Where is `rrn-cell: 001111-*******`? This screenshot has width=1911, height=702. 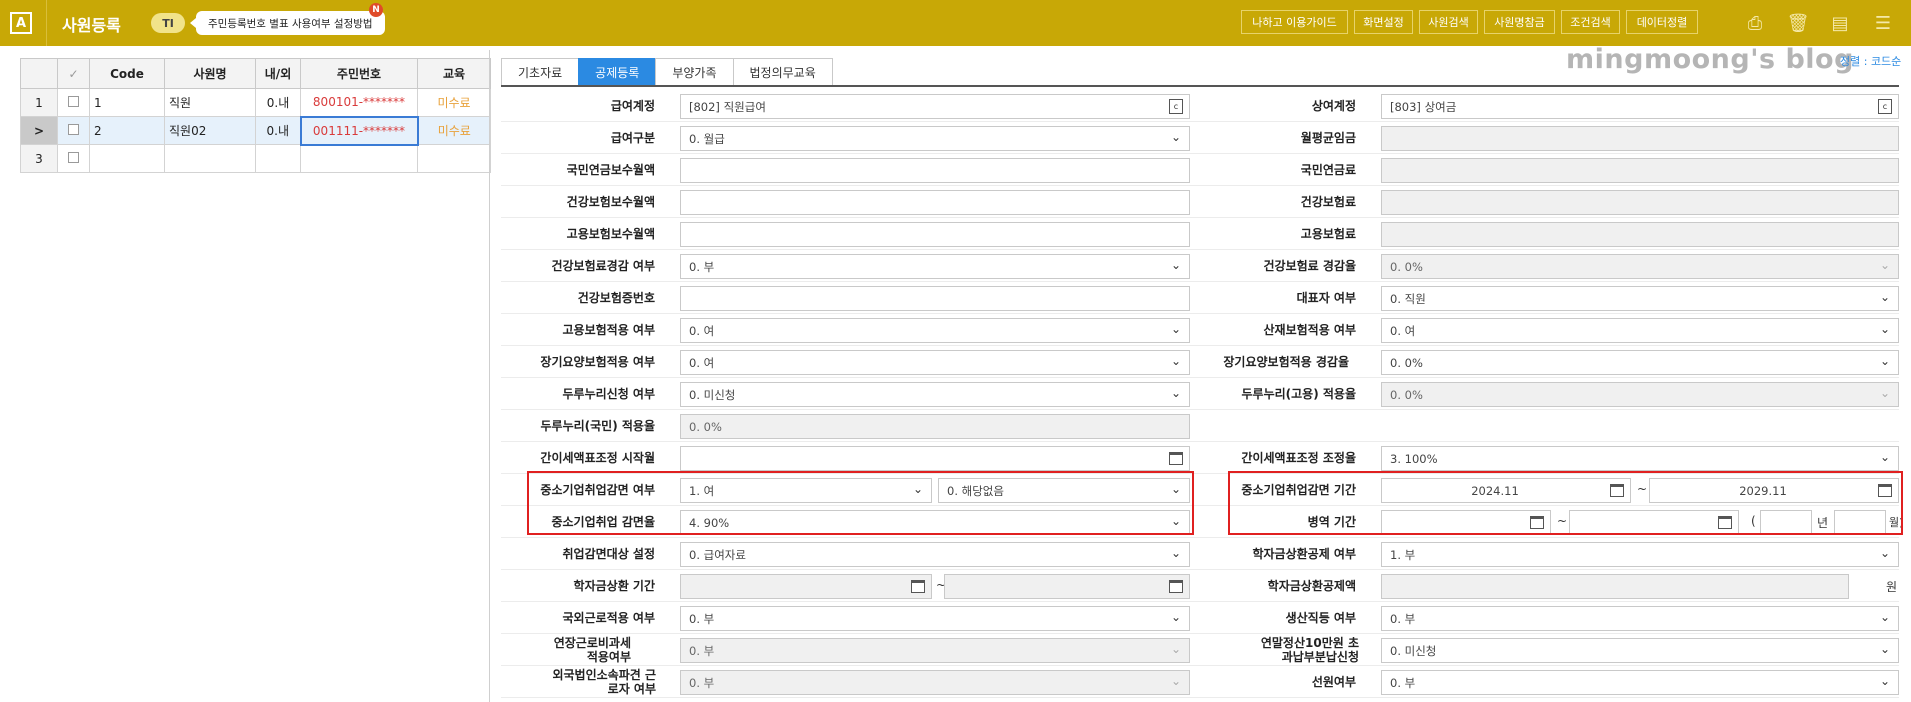
rrn-cell: 001111-******* is located at coordinates (359, 130).